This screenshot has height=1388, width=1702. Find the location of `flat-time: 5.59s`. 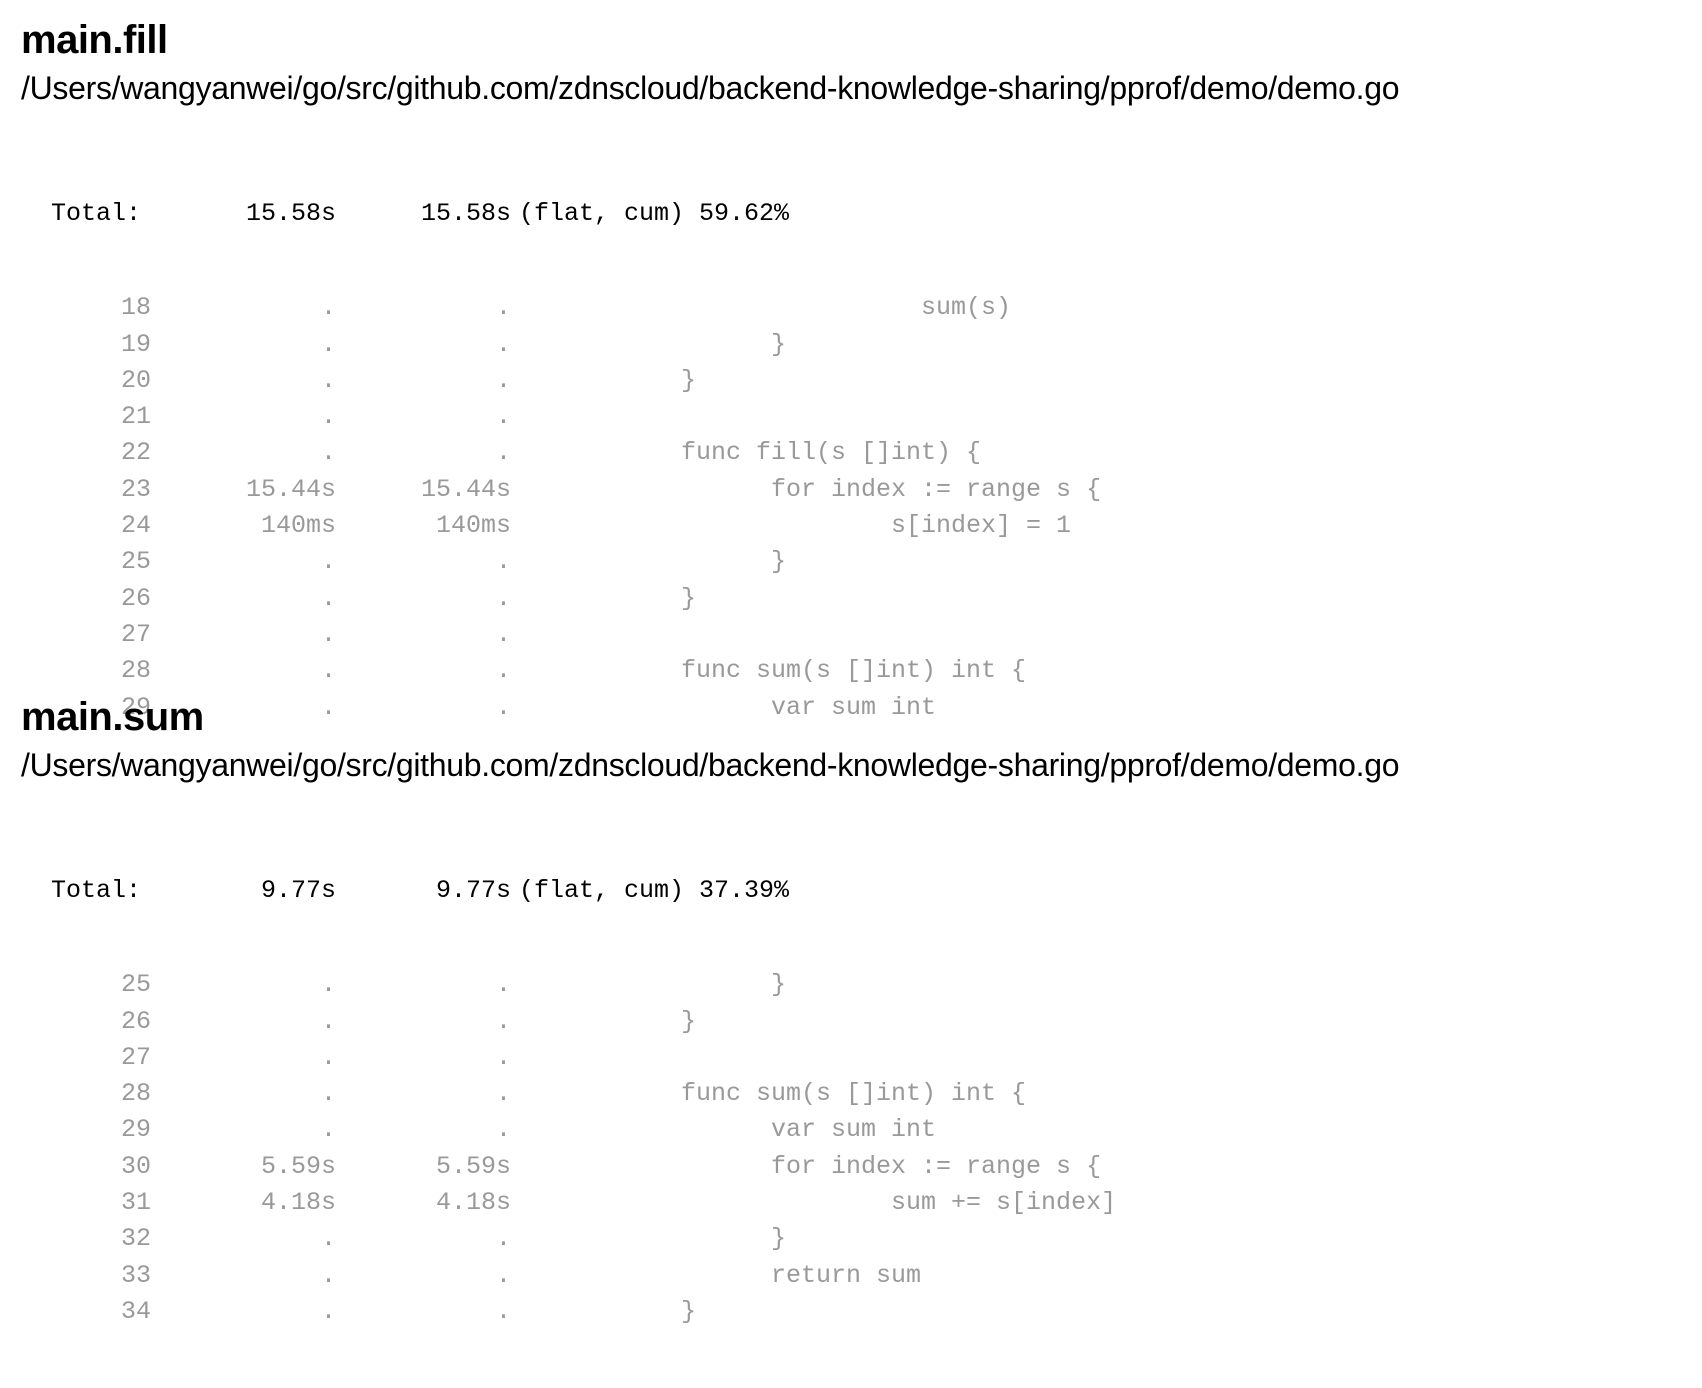

flat-time: 5.59s is located at coordinates (298, 1166).